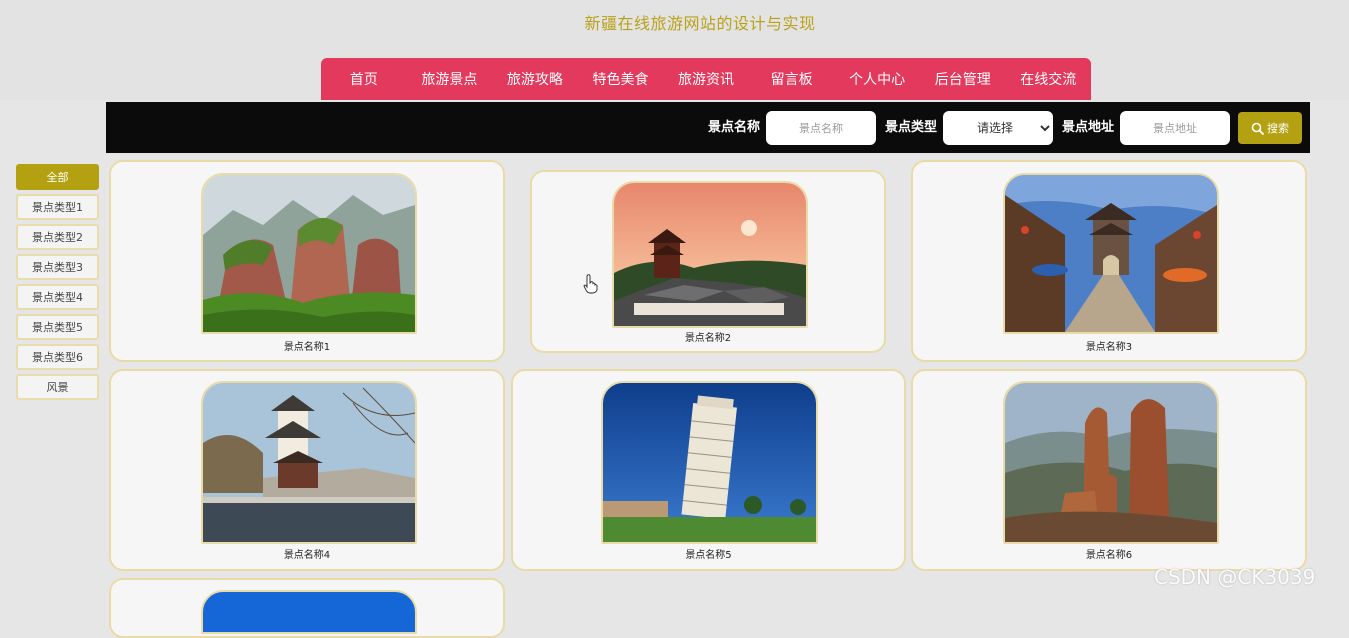 Image resolution: width=1349 pixels, height=638 pixels. What do you see at coordinates (877, 79) in the screenshot?
I see `nav-user-center: 个人中心` at bounding box center [877, 79].